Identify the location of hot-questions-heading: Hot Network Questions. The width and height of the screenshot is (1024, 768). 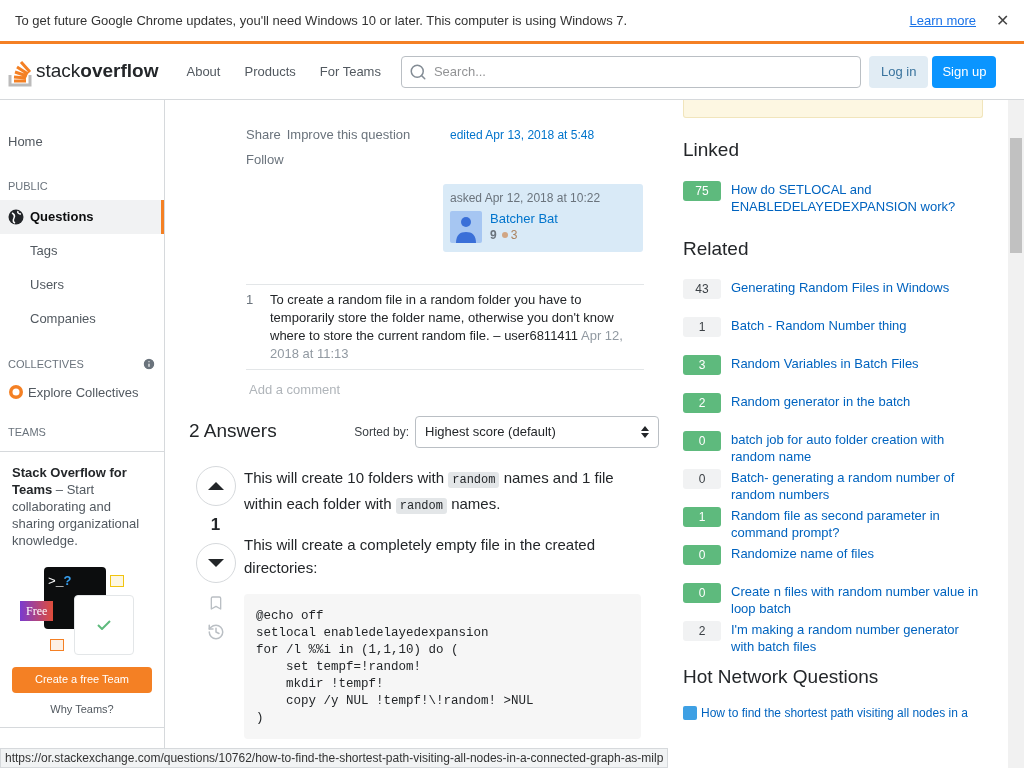
(781, 677).